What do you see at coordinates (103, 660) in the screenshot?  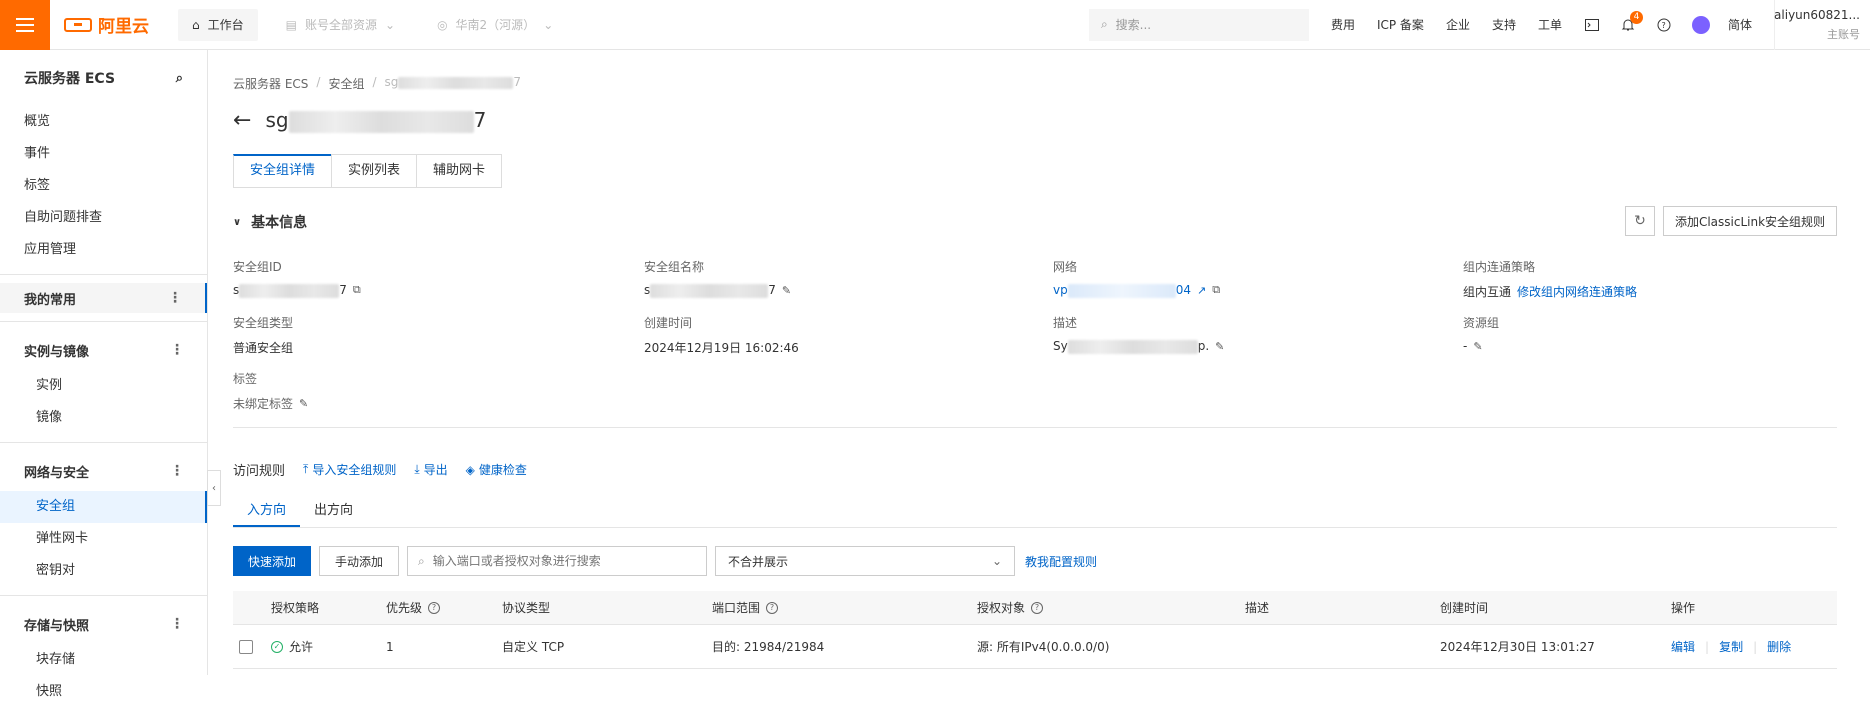 I see `sidebar-item-block-storage: 块存储` at bounding box center [103, 660].